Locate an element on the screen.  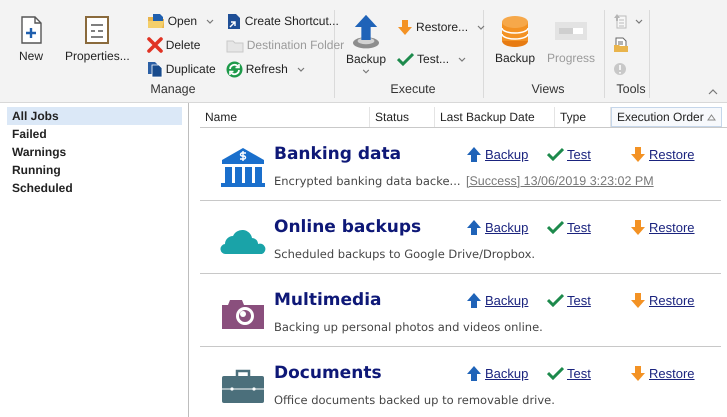
group-label: Tools is located at coordinates (631, 90).